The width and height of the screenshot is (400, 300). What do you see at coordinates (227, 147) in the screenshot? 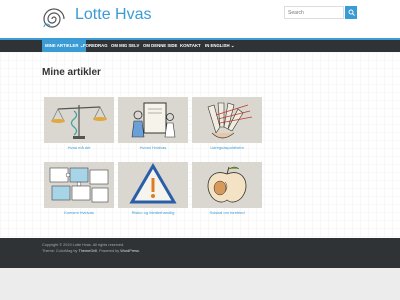
I see `article-caption: Udregnaspoldheim` at bounding box center [227, 147].